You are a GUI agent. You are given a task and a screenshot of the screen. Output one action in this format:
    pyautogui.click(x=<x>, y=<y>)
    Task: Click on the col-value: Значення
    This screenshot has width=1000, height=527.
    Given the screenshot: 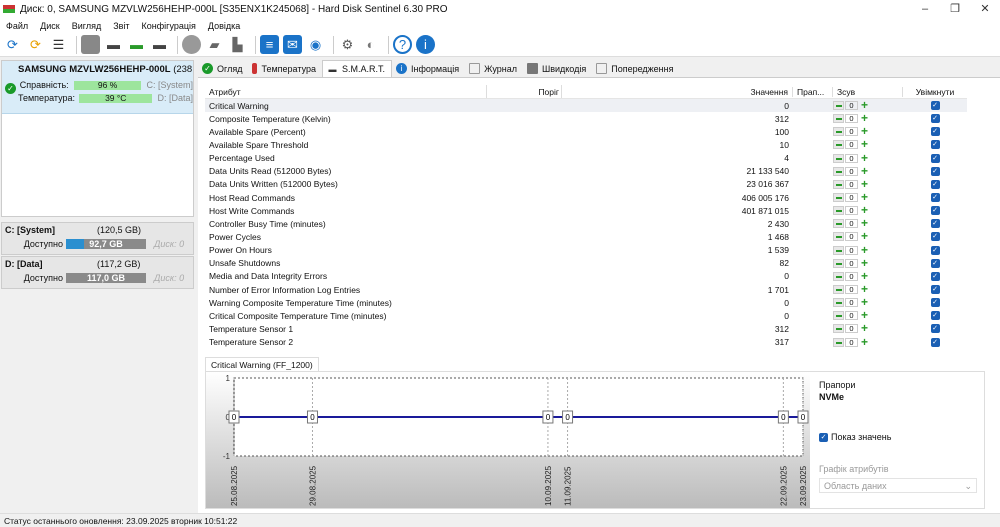 What is the action you would take?
    pyautogui.click(x=677, y=91)
    